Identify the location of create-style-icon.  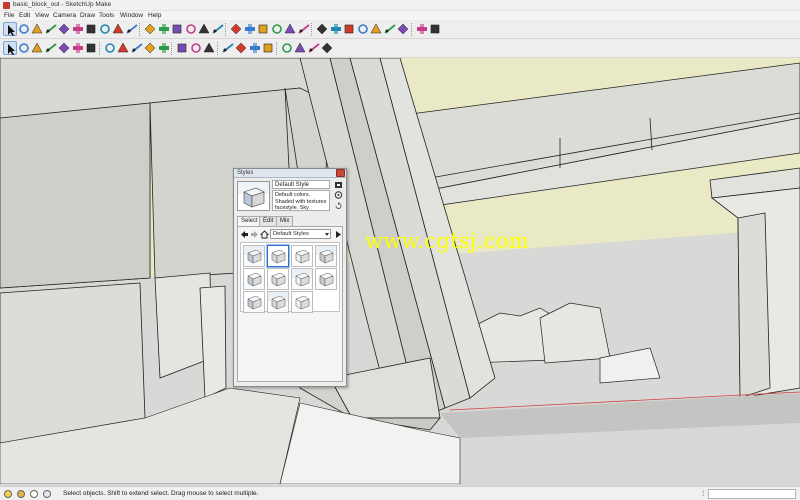
(338, 185).